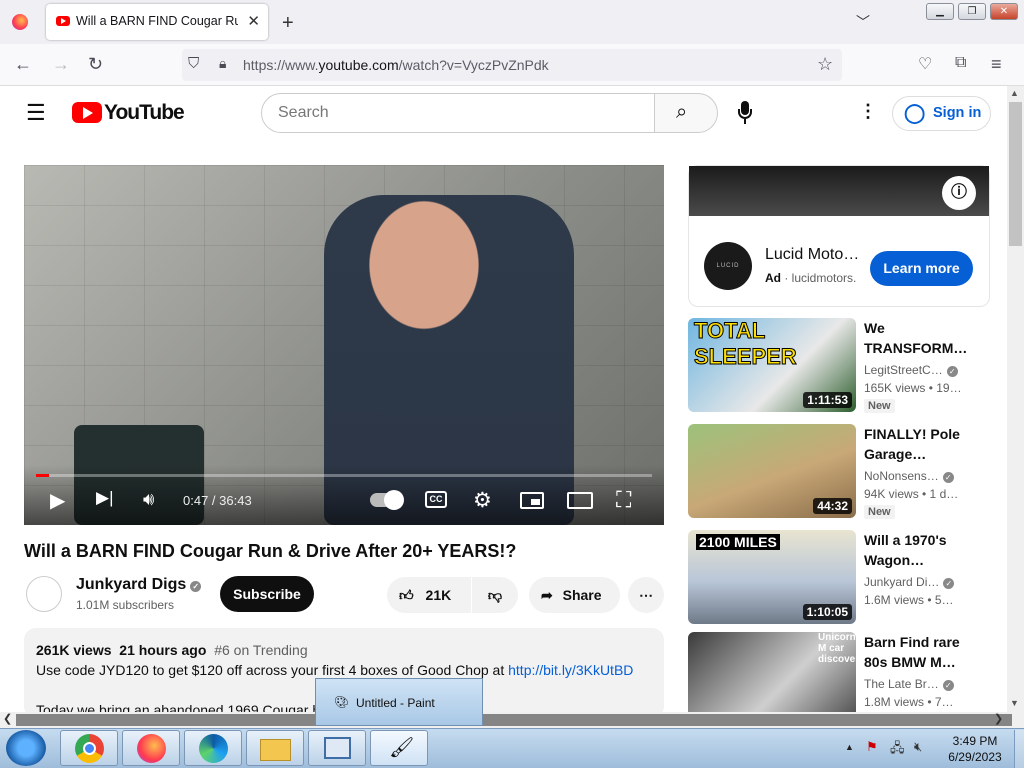 This screenshot has height=768, width=1024. I want to click on description-meta: 261K views 21 hours ago #6 on Trending, so click(172, 650).